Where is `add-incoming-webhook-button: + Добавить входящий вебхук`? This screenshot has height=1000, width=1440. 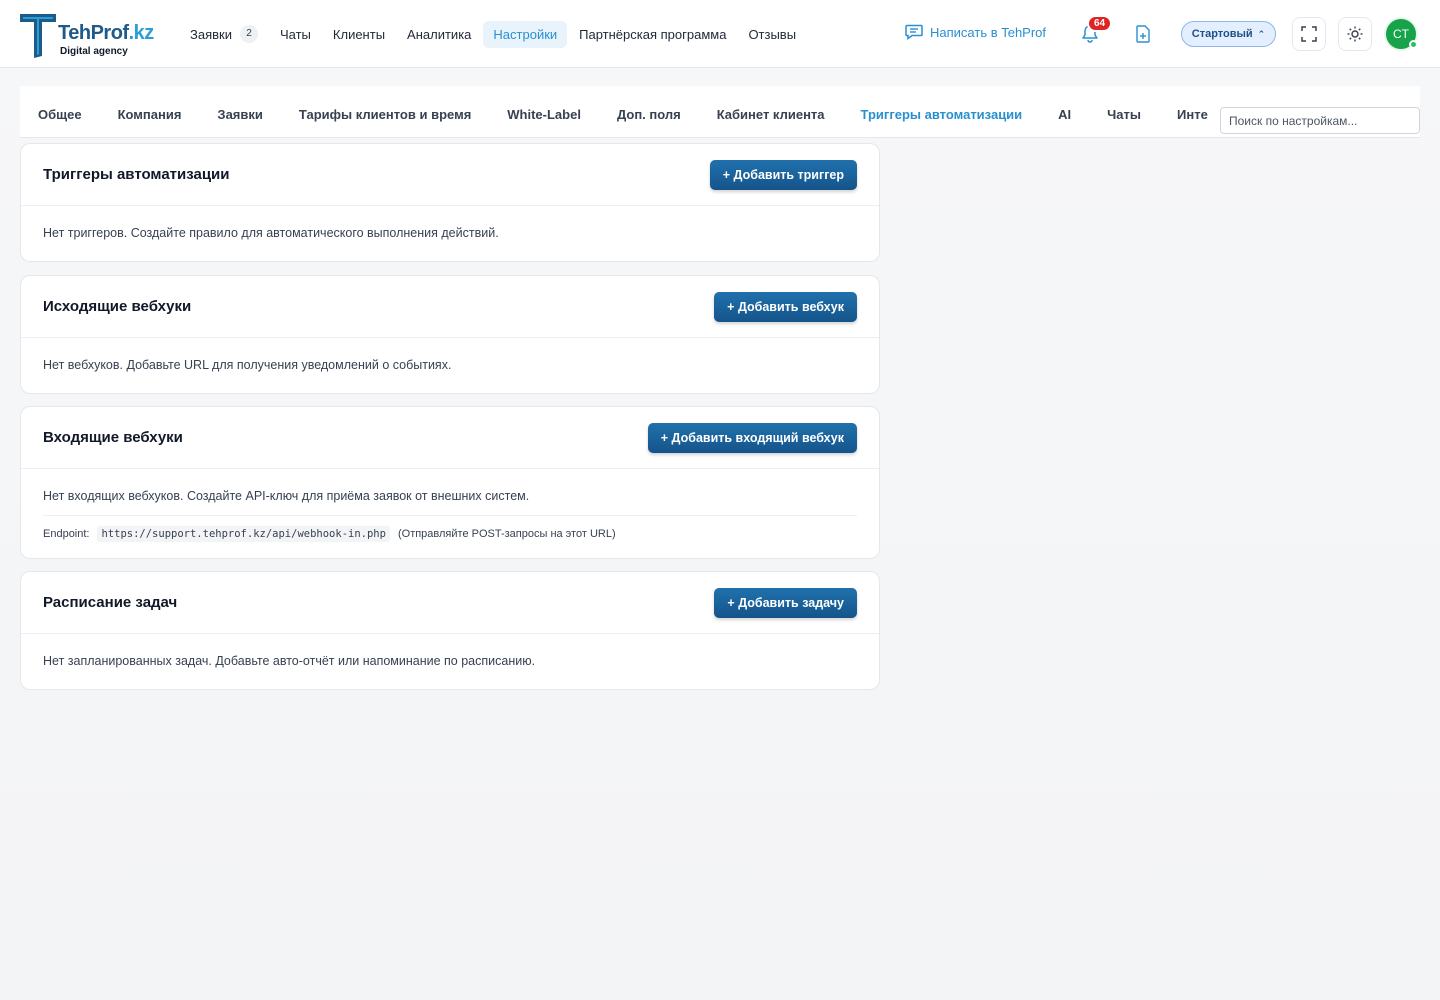
add-incoming-webhook-button: + Добавить входящий вебхук is located at coordinates (752, 438).